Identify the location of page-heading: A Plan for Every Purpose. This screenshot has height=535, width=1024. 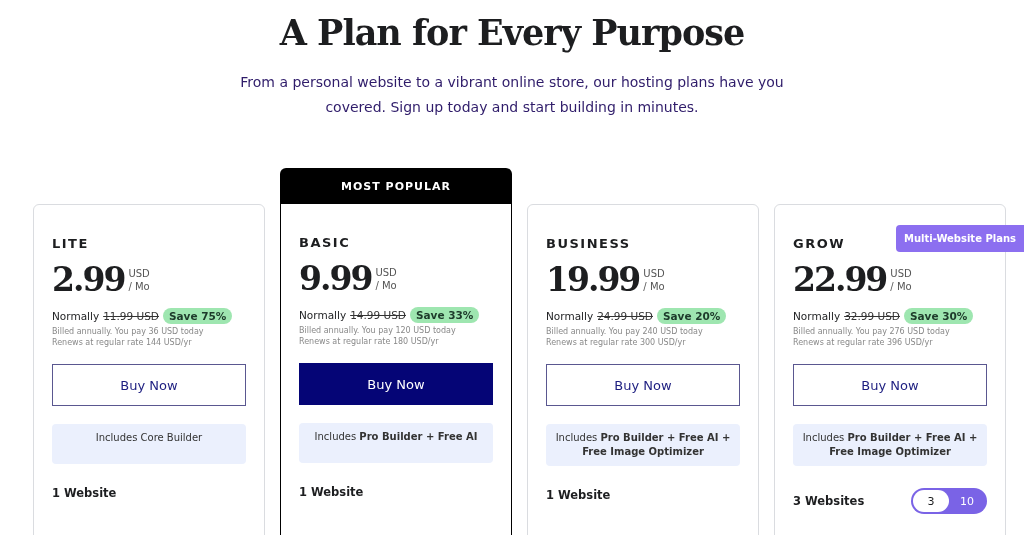
(512, 32).